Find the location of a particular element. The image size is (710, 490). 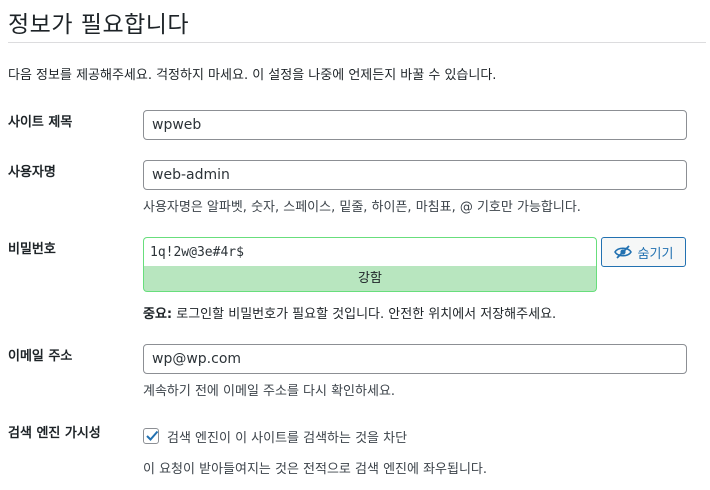

password-strength-indicator: 강함 is located at coordinates (370, 279).